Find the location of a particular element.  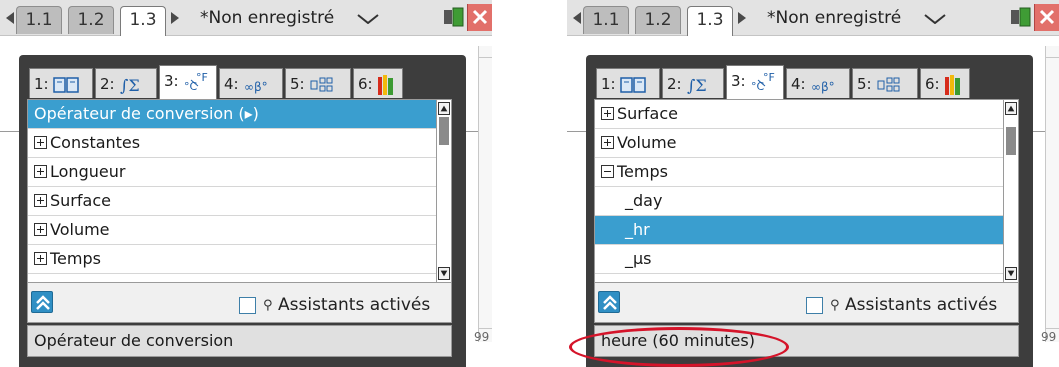

book-icon is located at coordinates (633, 84).